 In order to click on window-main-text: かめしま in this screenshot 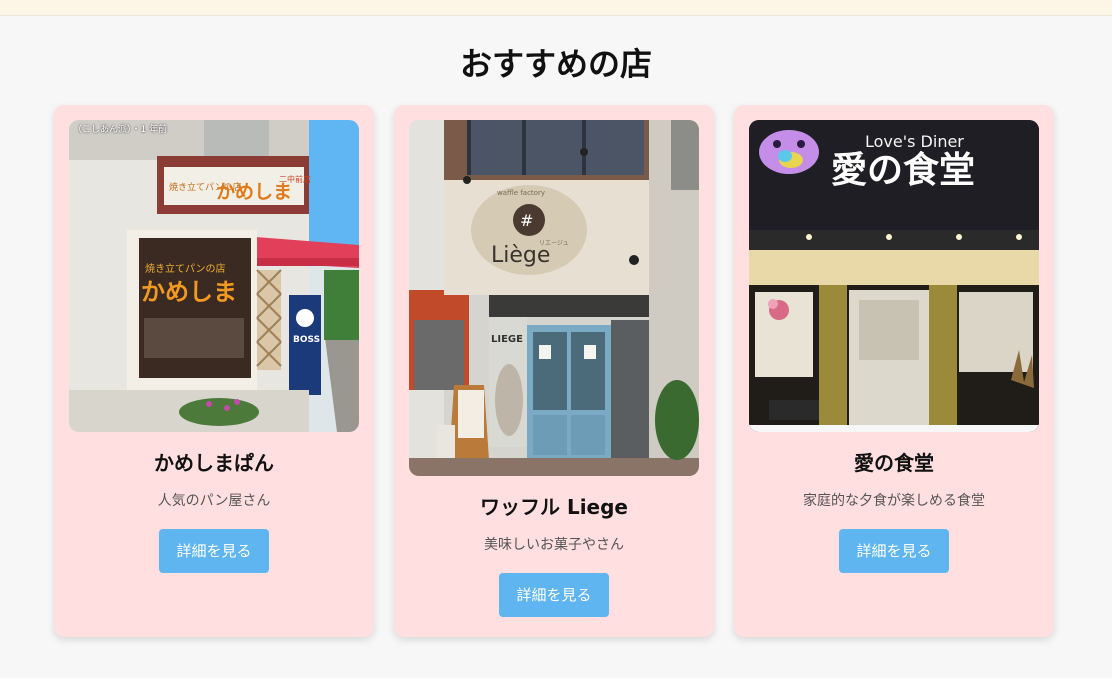, I will do `click(189, 292)`.